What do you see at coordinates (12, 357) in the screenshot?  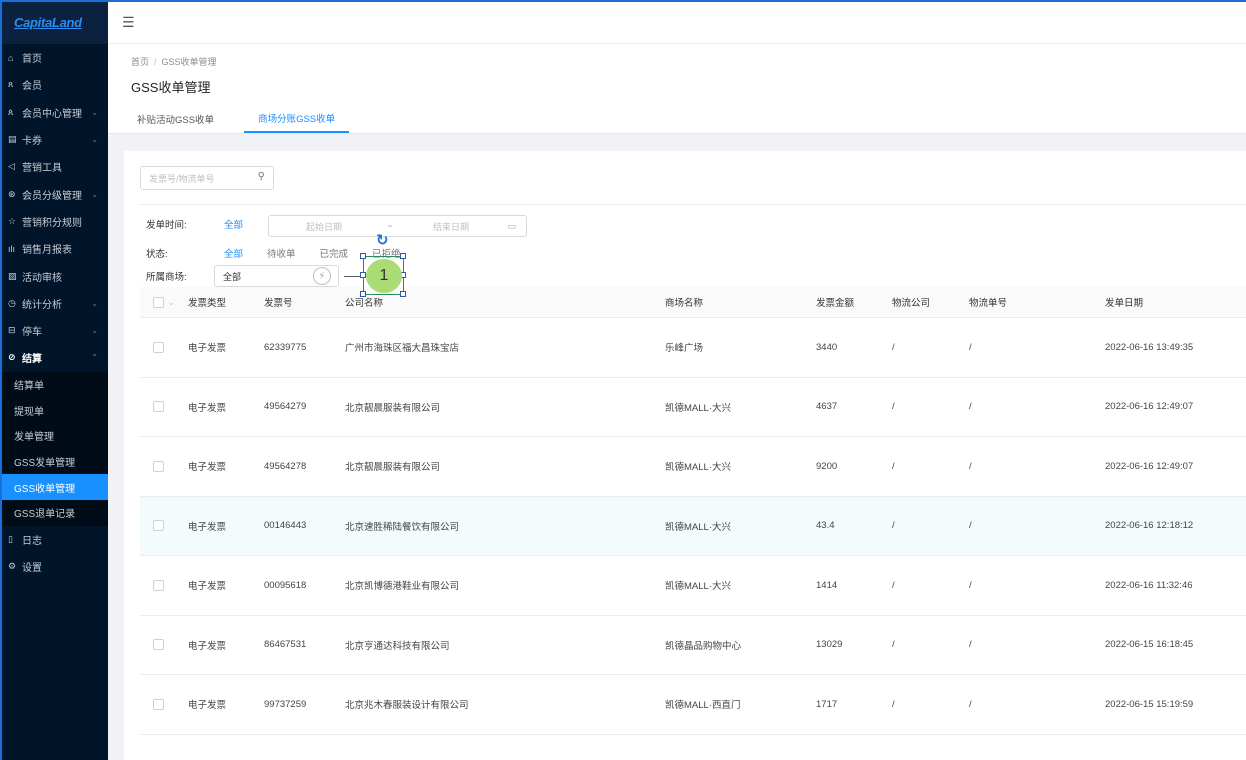 I see `settlement-icon: ⊘` at bounding box center [12, 357].